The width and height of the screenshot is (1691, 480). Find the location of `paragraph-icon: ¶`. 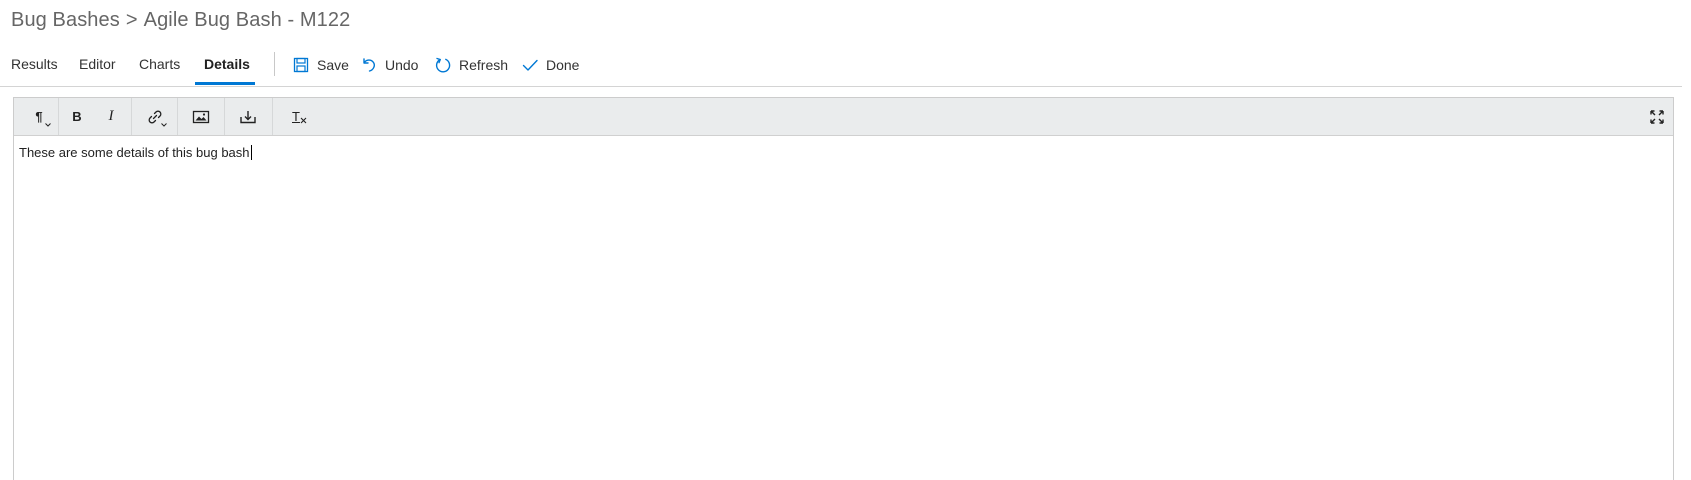

paragraph-icon: ¶ is located at coordinates (43, 118).